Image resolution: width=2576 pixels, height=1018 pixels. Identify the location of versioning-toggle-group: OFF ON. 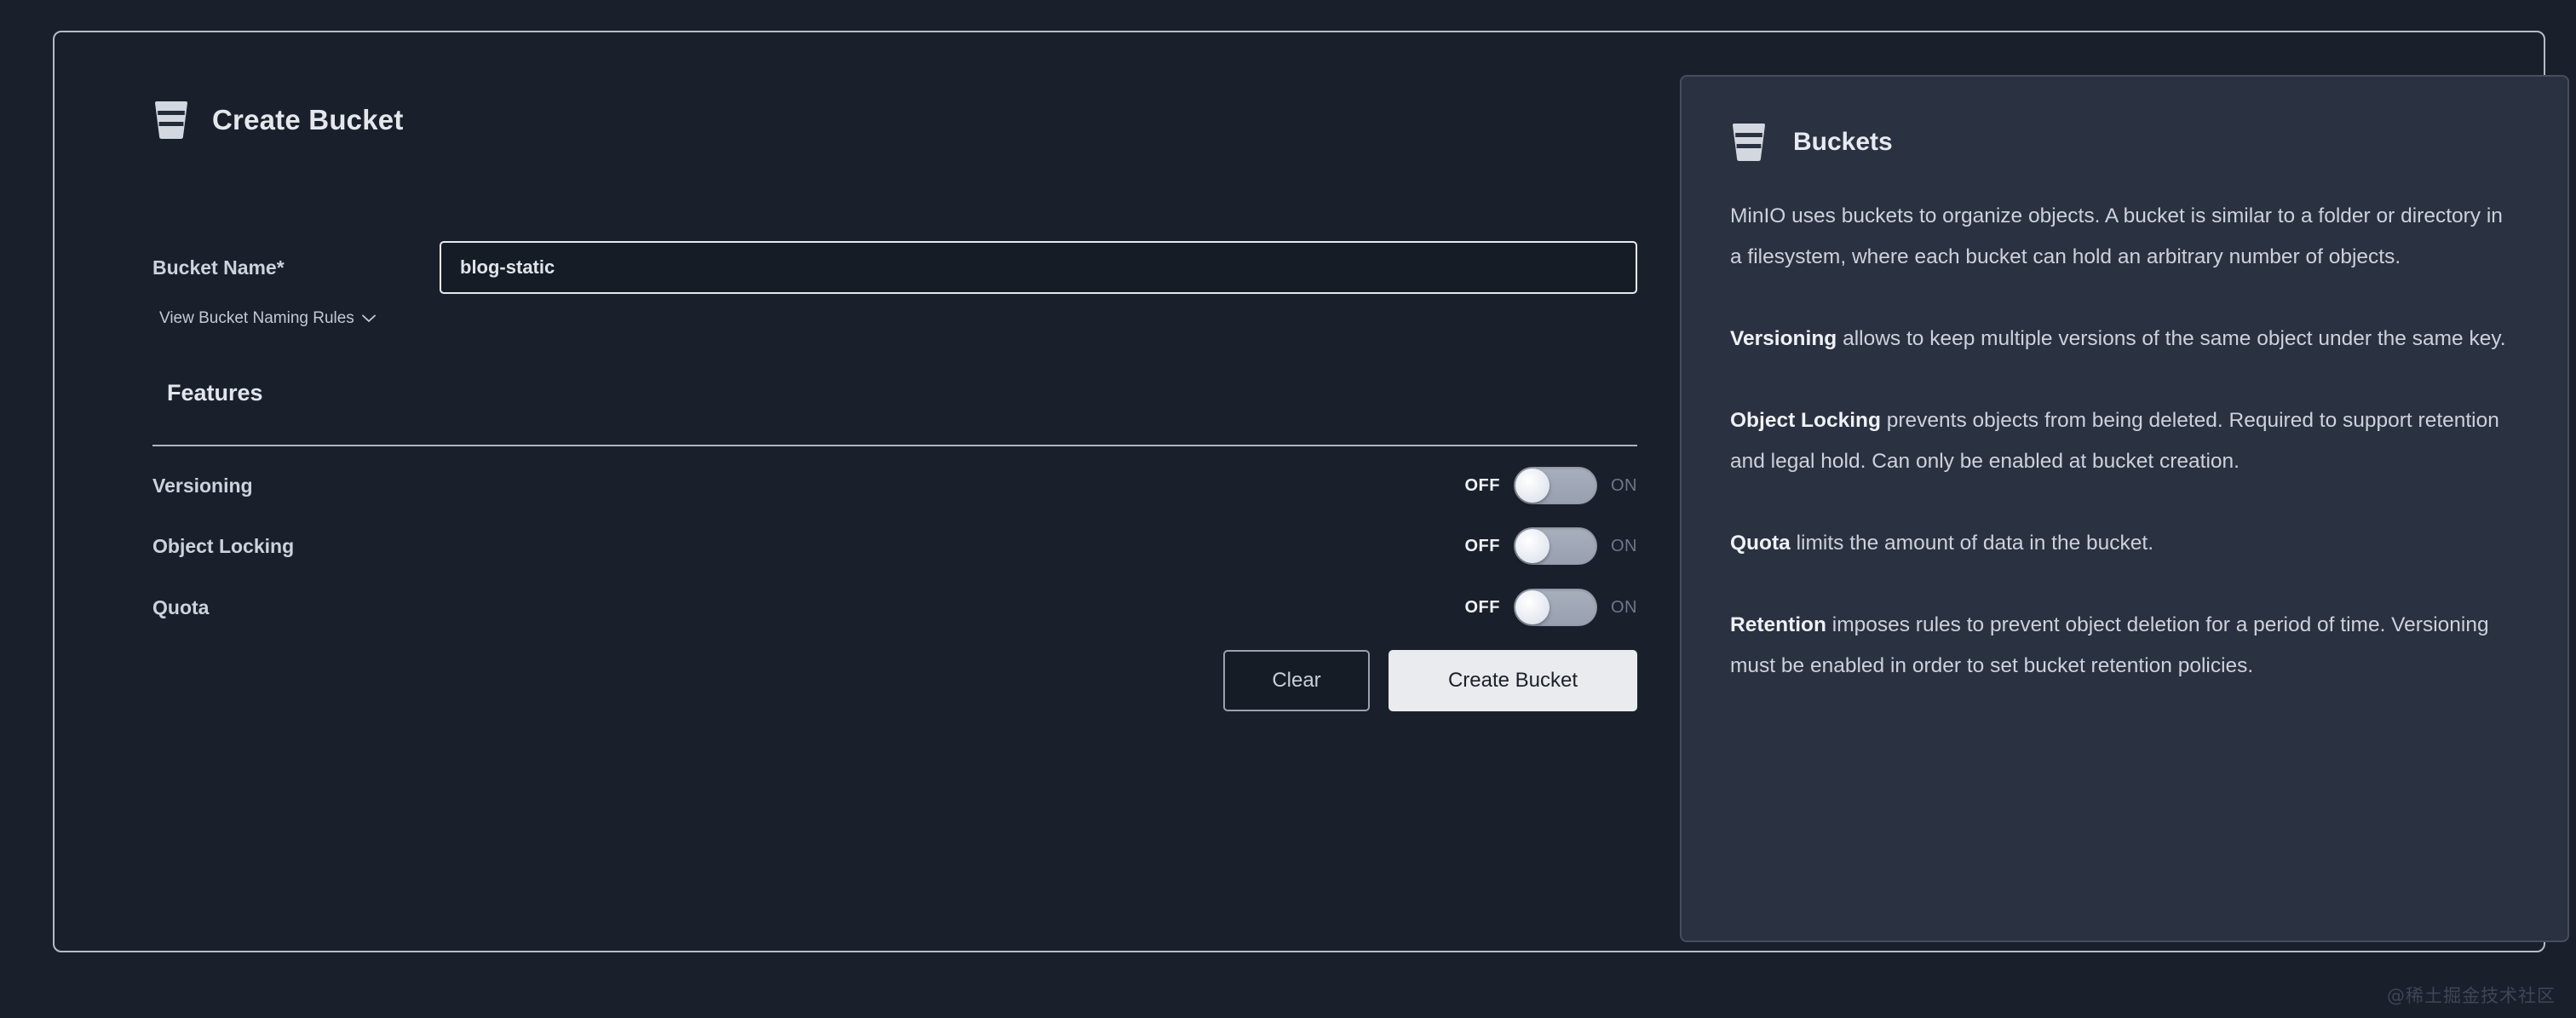
(1552, 485).